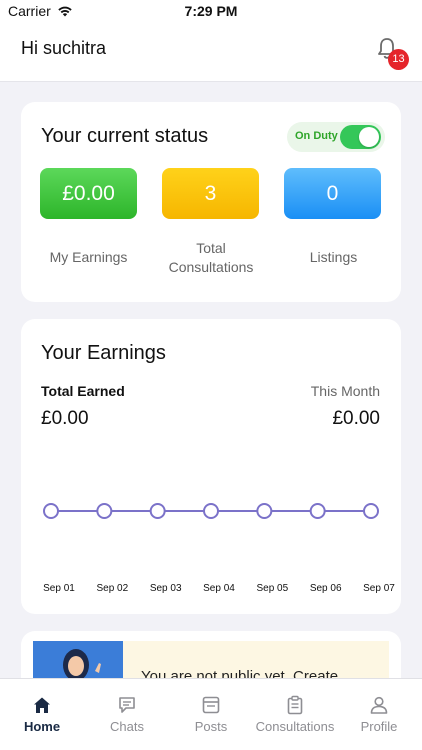 The height and width of the screenshot is (750, 422). Describe the element at coordinates (42, 726) in the screenshot. I see `tab-home-label: Home` at that location.